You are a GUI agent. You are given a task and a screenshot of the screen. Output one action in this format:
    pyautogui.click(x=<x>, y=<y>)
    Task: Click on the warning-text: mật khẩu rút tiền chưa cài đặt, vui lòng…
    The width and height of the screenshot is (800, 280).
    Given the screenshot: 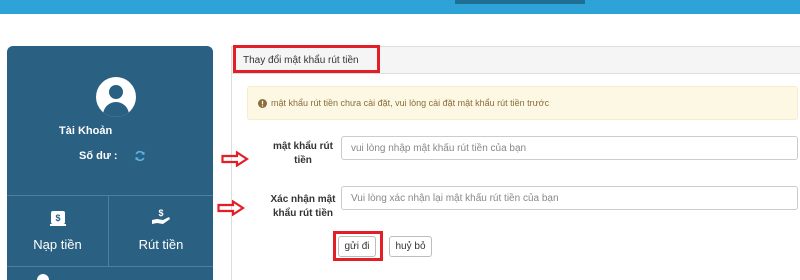 What is the action you would take?
    pyautogui.click(x=410, y=103)
    